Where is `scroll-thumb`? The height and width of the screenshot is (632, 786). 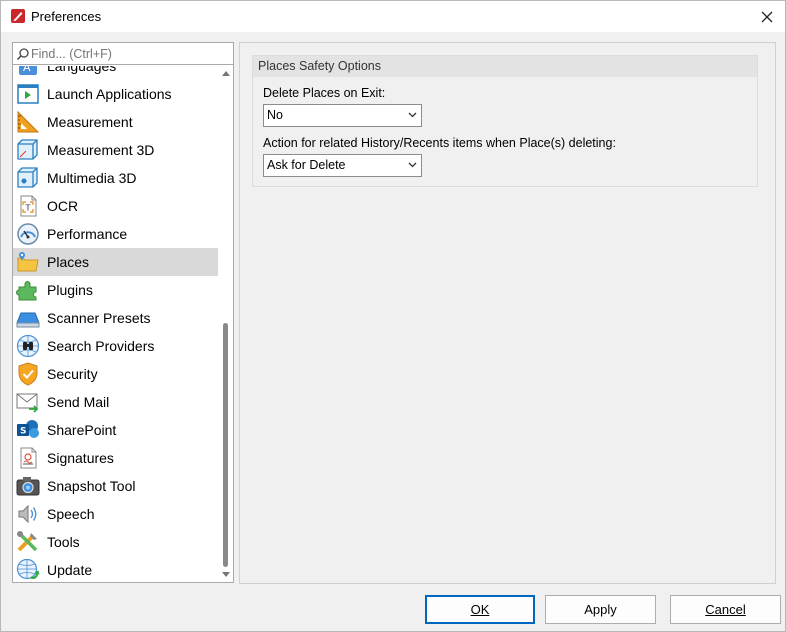
scroll-thumb is located at coordinates (225, 445).